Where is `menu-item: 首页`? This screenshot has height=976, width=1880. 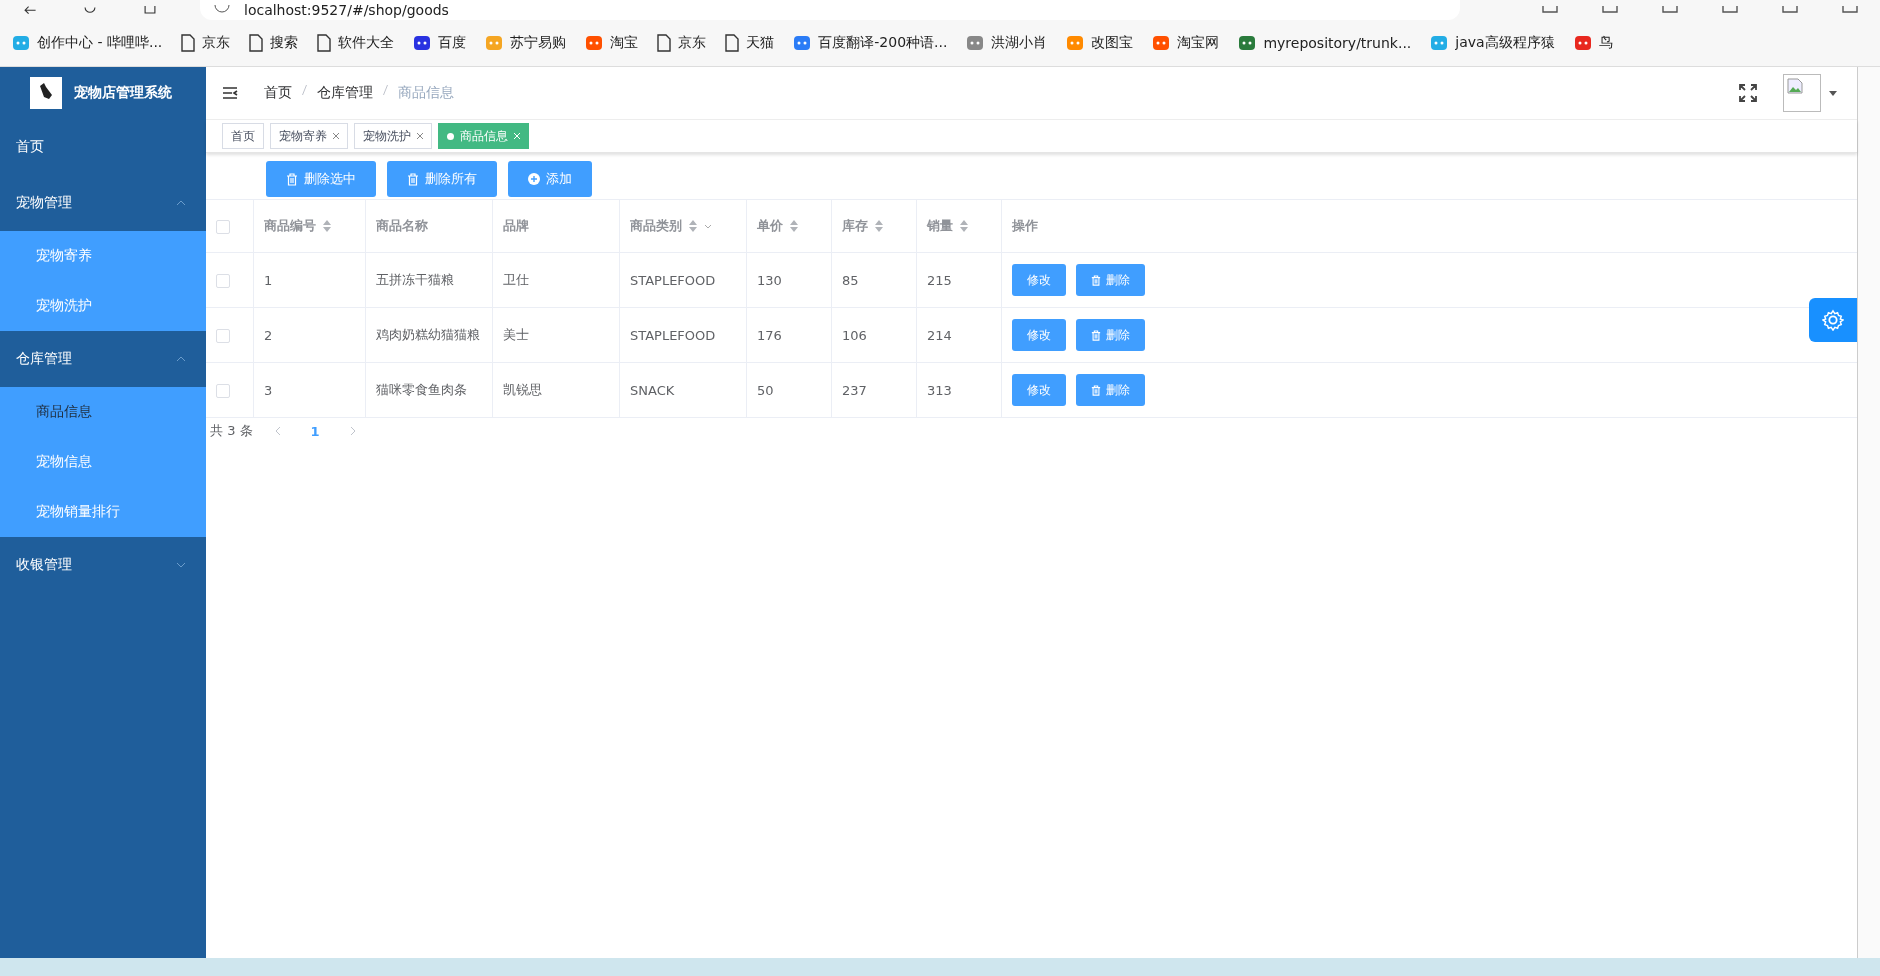
menu-item: 首页 is located at coordinates (103, 147).